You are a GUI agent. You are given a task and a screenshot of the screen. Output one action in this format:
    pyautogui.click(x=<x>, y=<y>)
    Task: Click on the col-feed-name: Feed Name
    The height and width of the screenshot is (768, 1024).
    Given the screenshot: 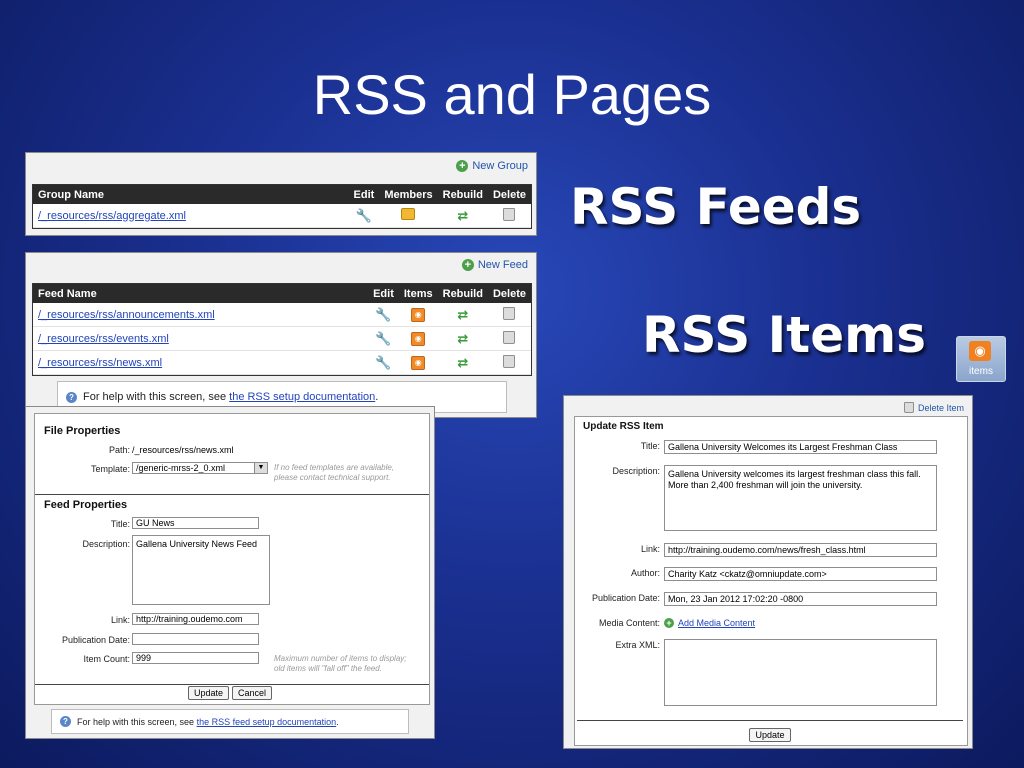 What is the action you would take?
    pyautogui.click(x=201, y=293)
    